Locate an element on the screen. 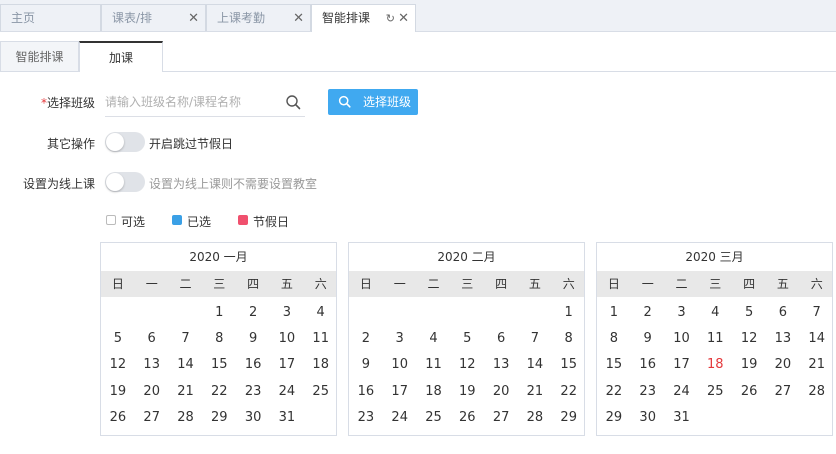 The image size is (836, 454). tab-attendance: 上课考勤 ✕ is located at coordinates (258, 17).